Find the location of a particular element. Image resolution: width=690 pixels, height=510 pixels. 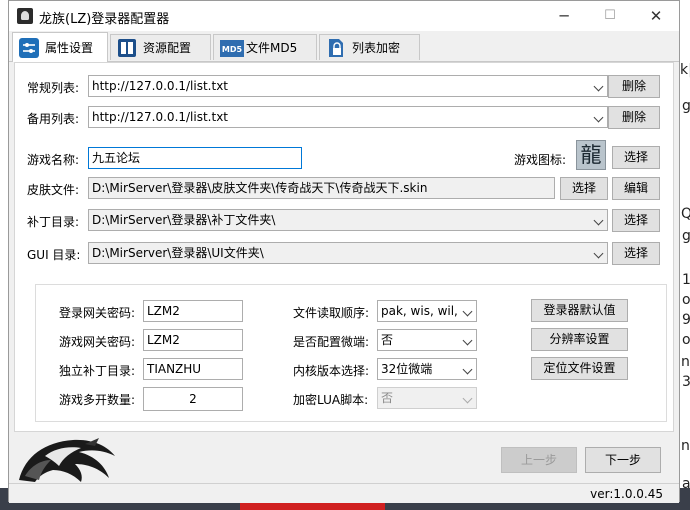

minimize-button: ─ is located at coordinates (564, 16).